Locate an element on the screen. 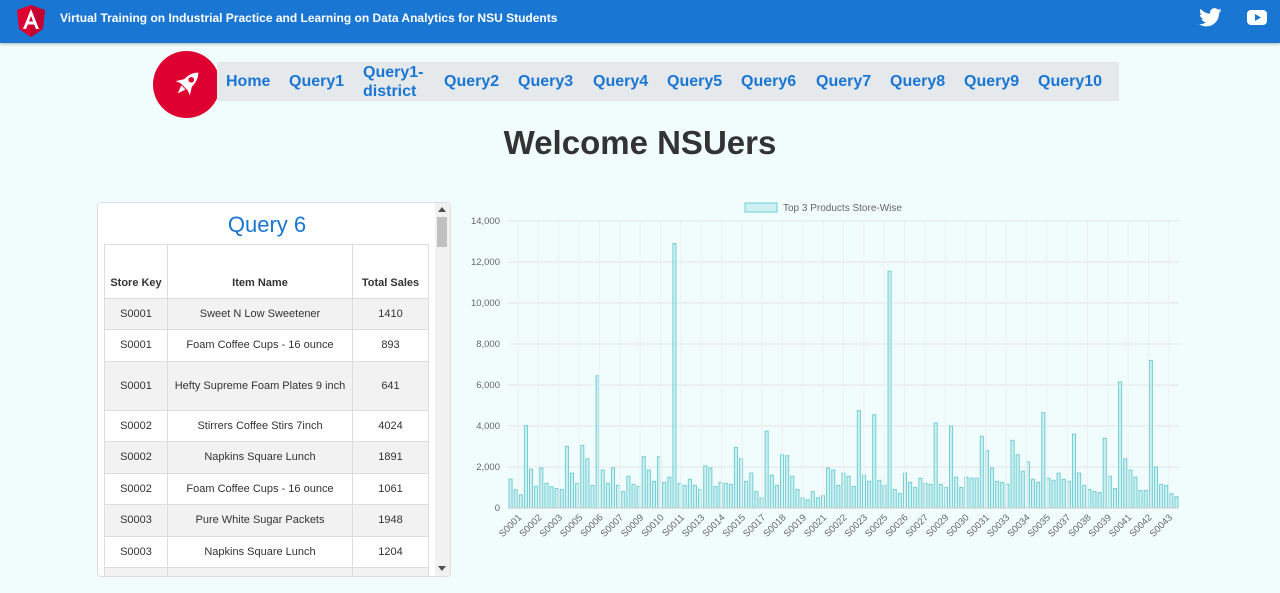 The image size is (1280, 593). legend-label: Top 3 Products Store-Wise is located at coordinates (842, 208).